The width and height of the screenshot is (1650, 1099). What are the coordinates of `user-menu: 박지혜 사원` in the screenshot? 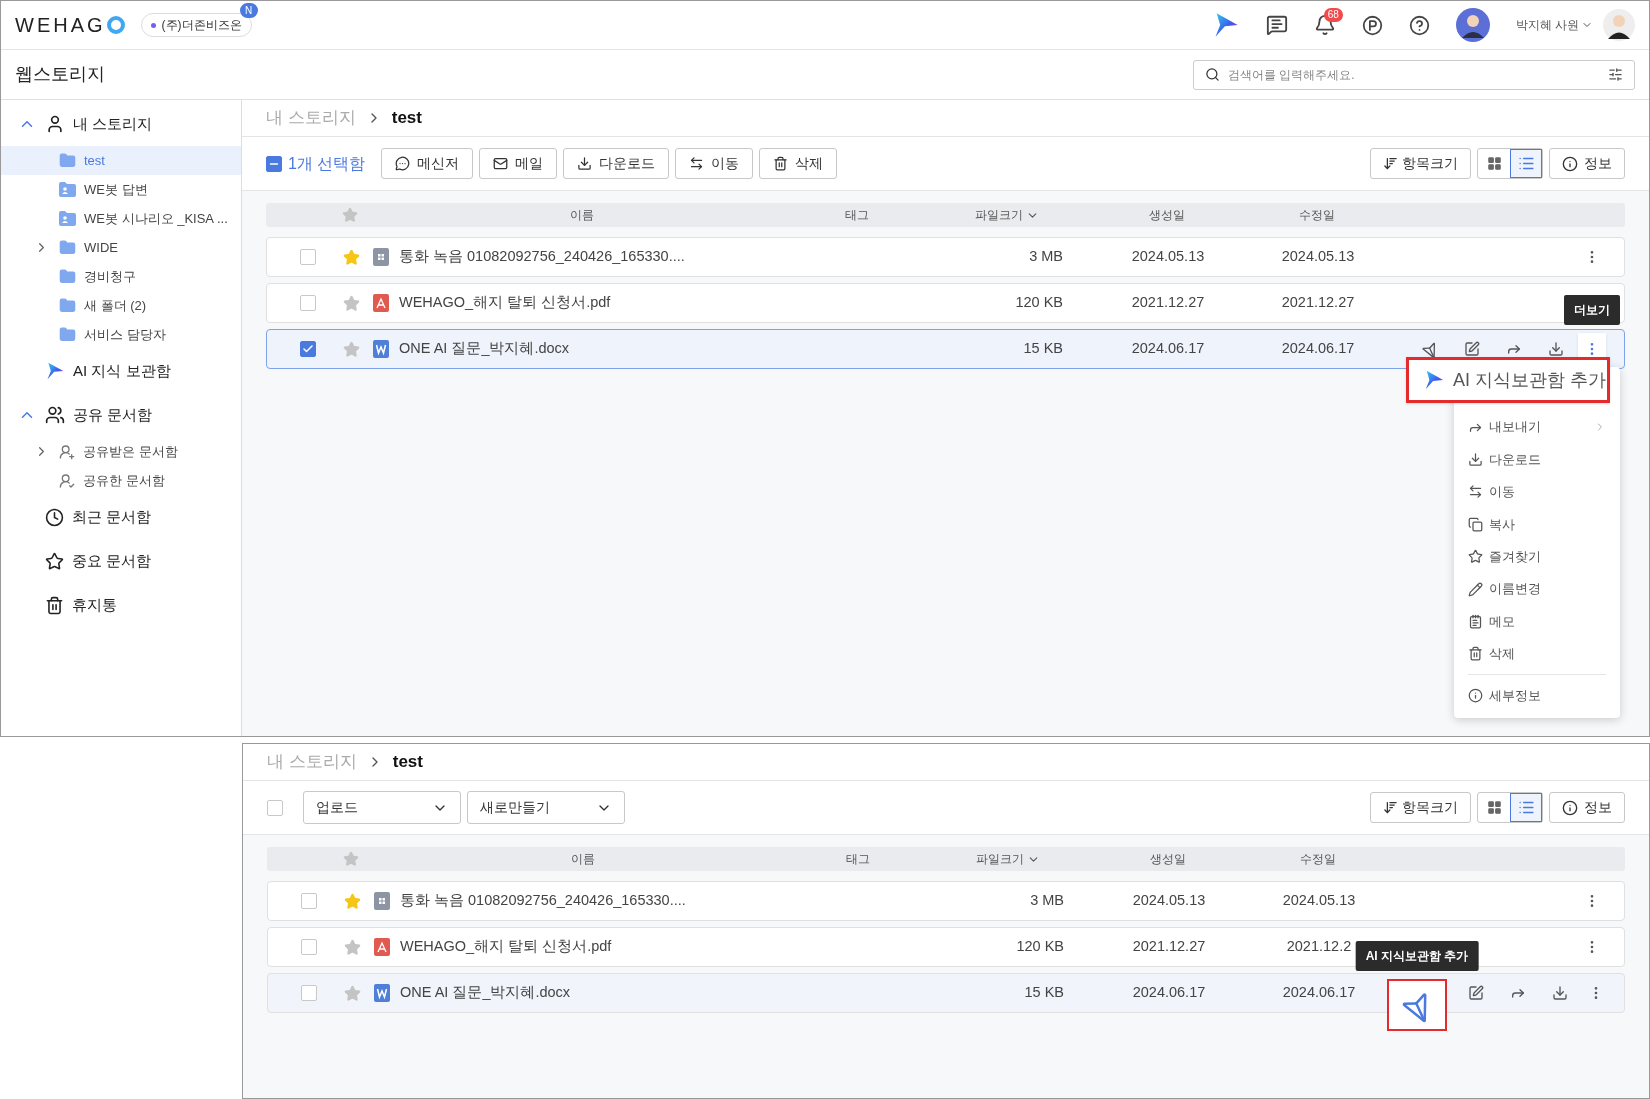 It's located at (1554, 25).